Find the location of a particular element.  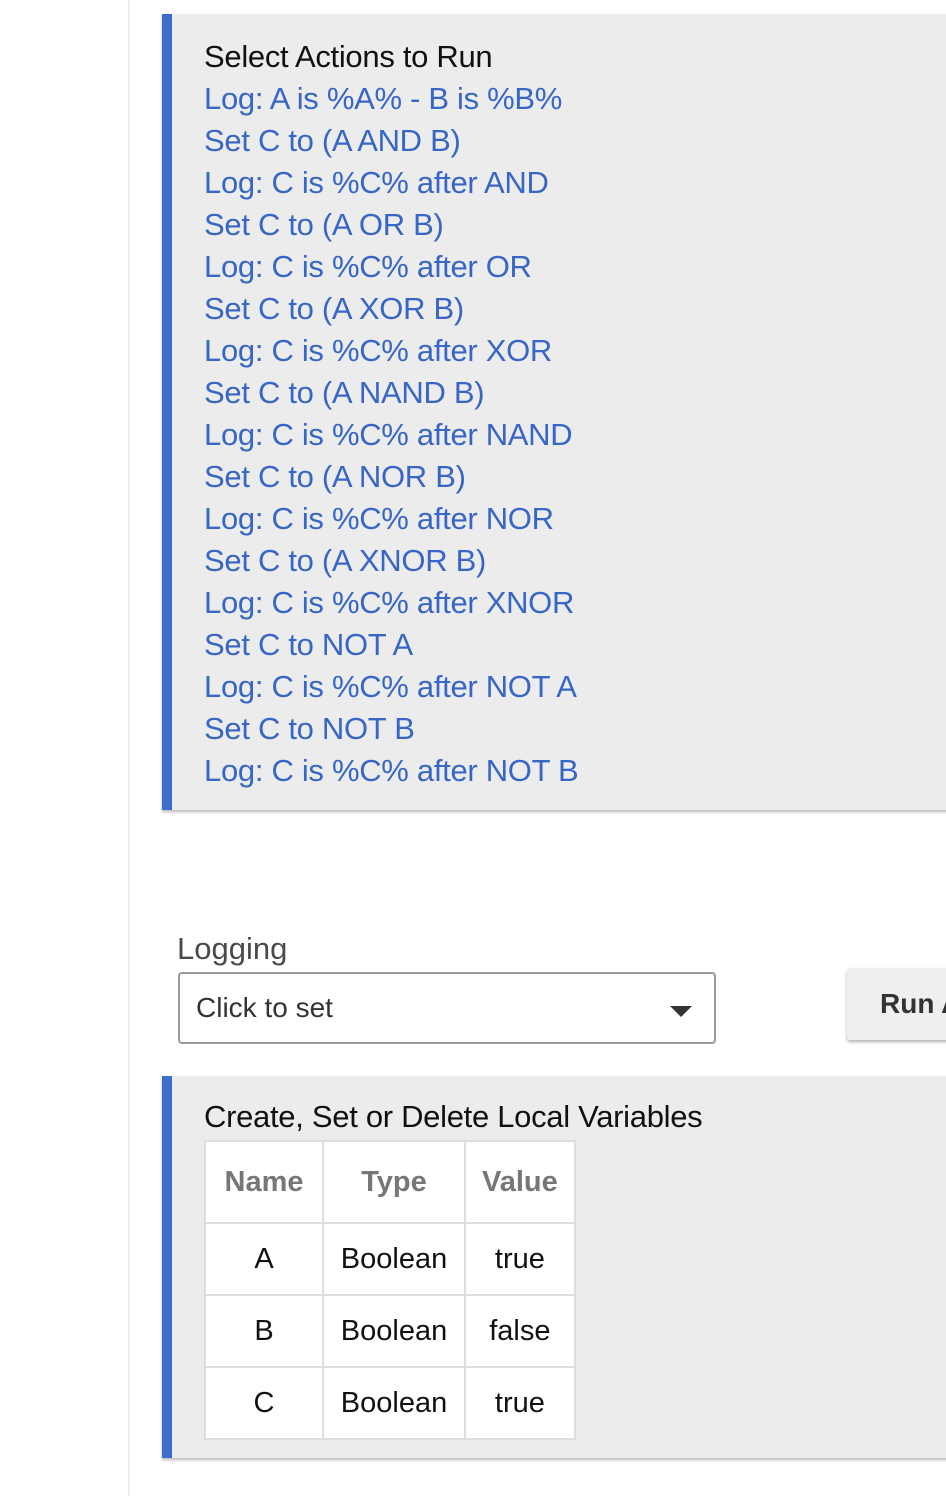

cell-name: C is located at coordinates (264, 1403).